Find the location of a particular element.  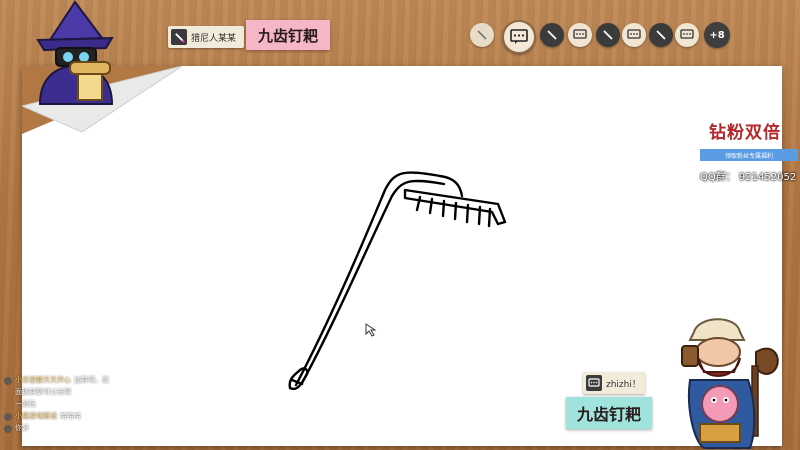

more-players-badge: +8 is located at coordinates (717, 35).